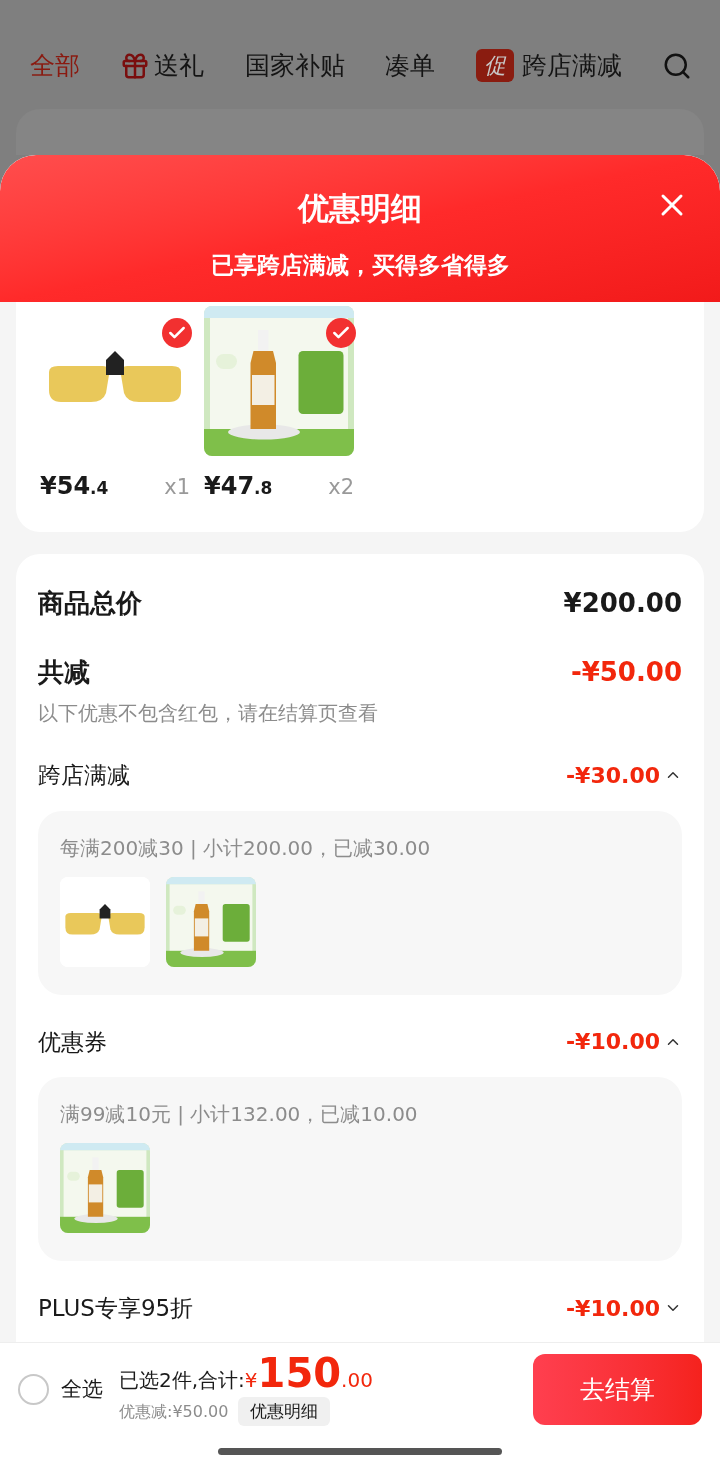  What do you see at coordinates (494, 66) in the screenshot?
I see `promo-badge: 促` at bounding box center [494, 66].